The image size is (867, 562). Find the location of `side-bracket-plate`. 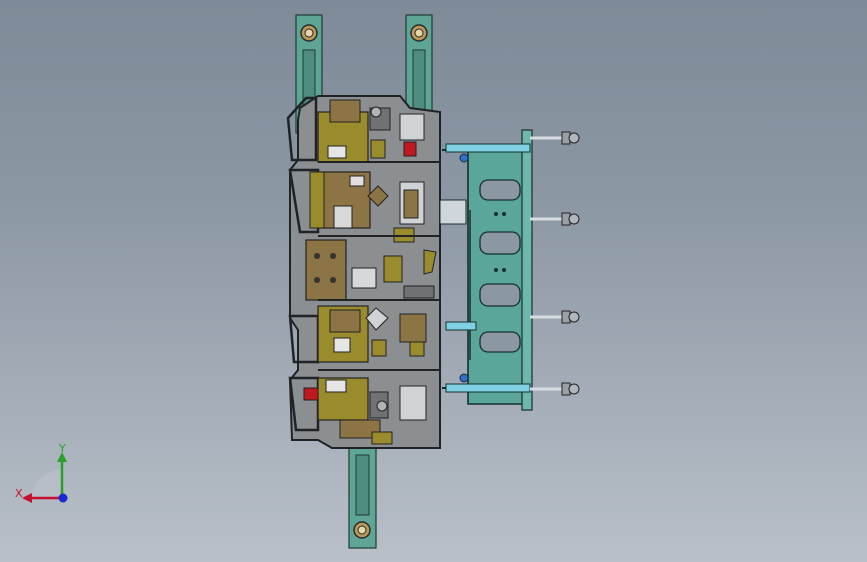

side-bracket-plate is located at coordinates (500, 270).